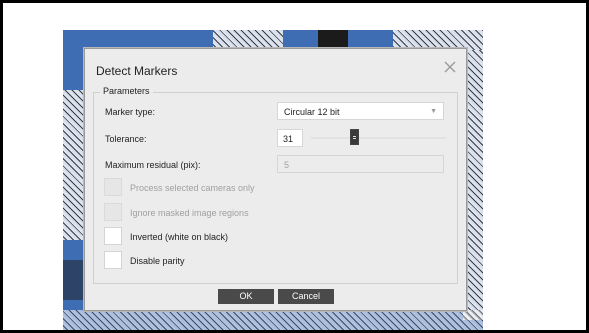 The image size is (589, 333). What do you see at coordinates (113, 236) in the screenshot?
I see `inverted-checkbox` at bounding box center [113, 236].